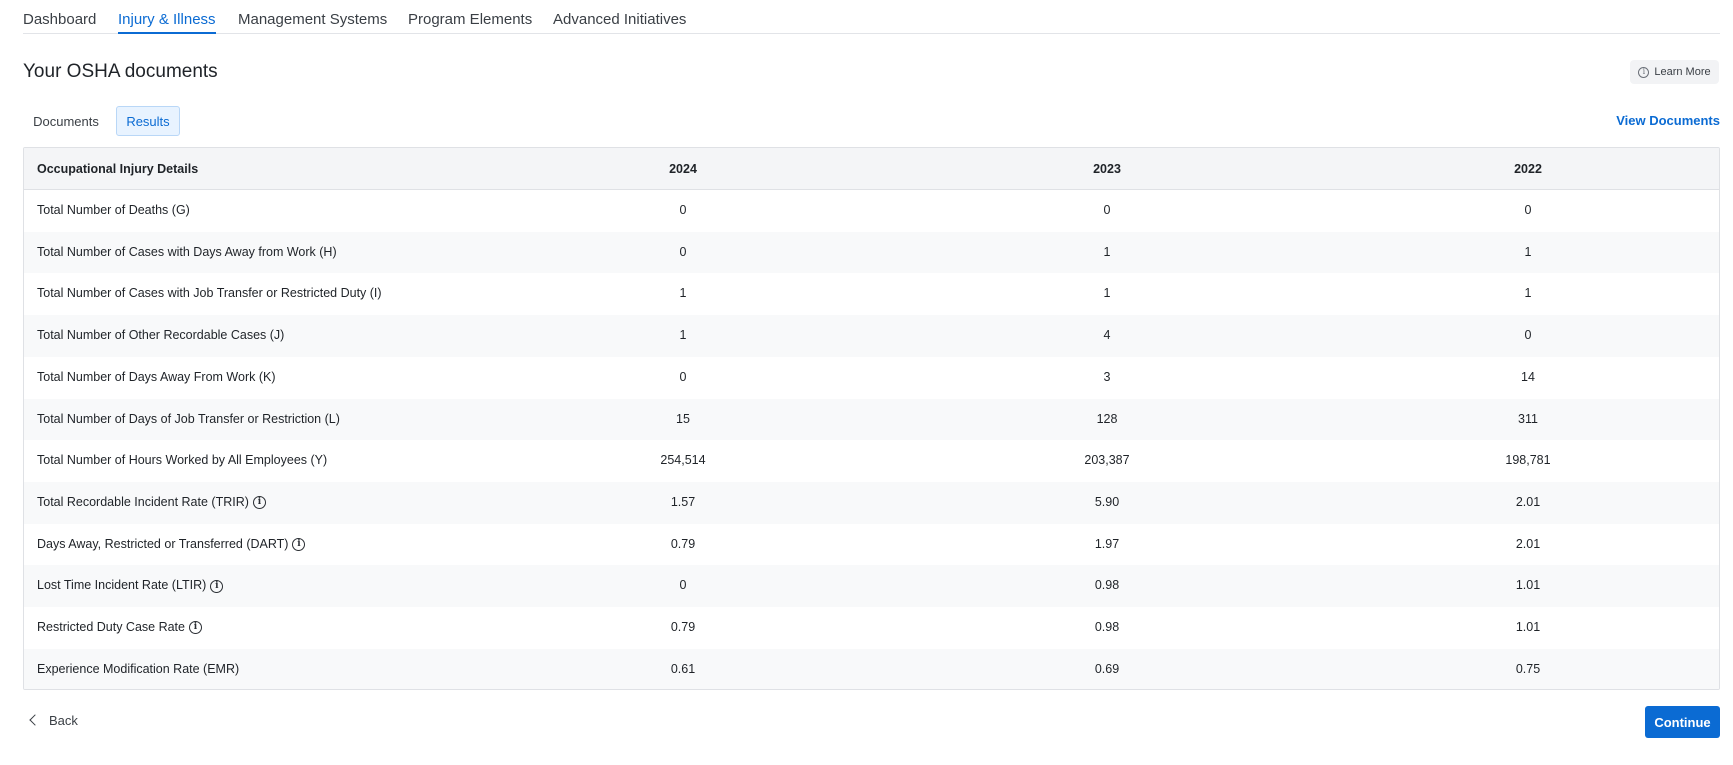 This screenshot has width=1733, height=765. What do you see at coordinates (35, 720) in the screenshot?
I see `chevron-left-icon` at bounding box center [35, 720].